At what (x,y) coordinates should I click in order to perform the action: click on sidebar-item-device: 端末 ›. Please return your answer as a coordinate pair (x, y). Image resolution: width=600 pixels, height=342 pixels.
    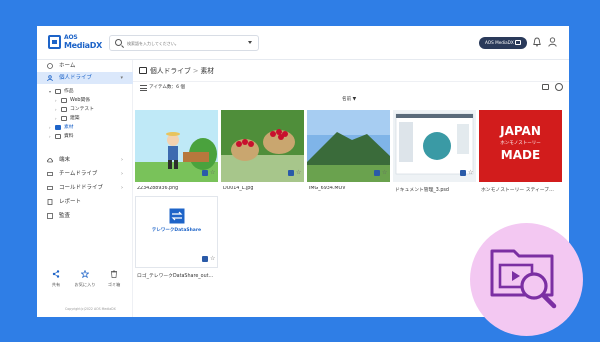
    Looking at the image, I should click on (85, 160).